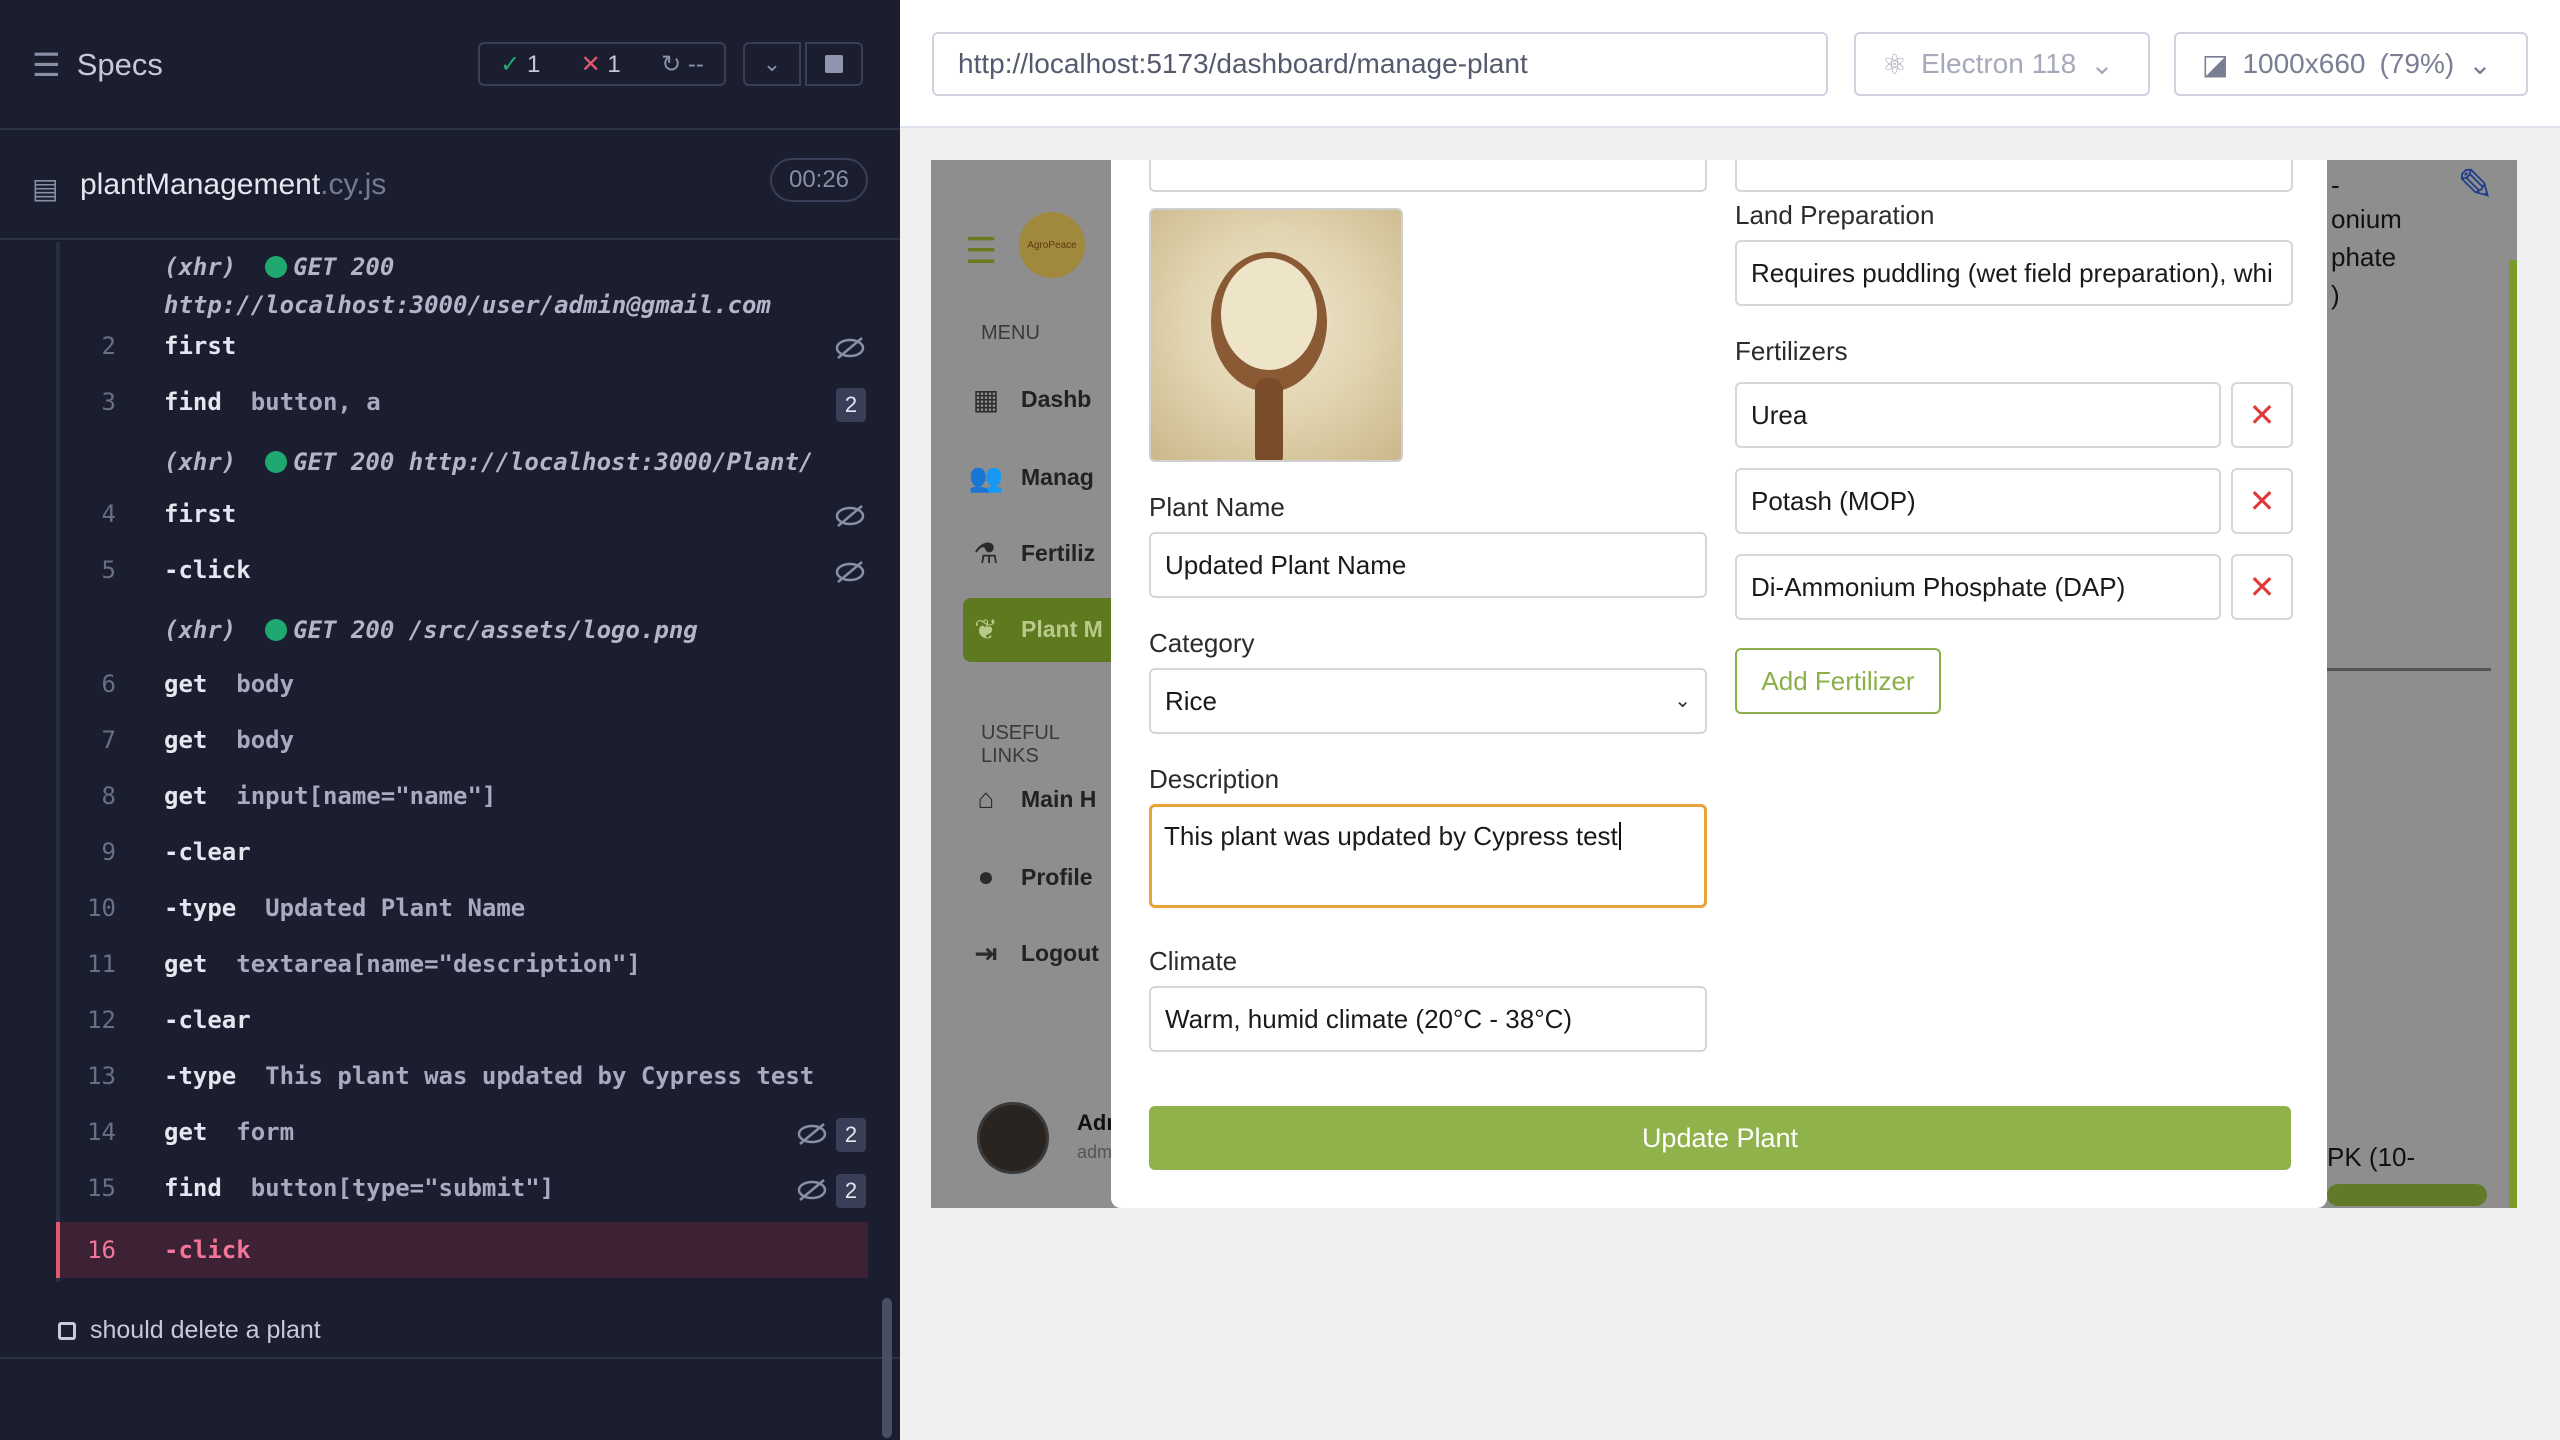 The width and height of the screenshot is (2560, 1440). What do you see at coordinates (466, 800) in the screenshot?
I see `command-row: 8 get input[name="name"]` at bounding box center [466, 800].